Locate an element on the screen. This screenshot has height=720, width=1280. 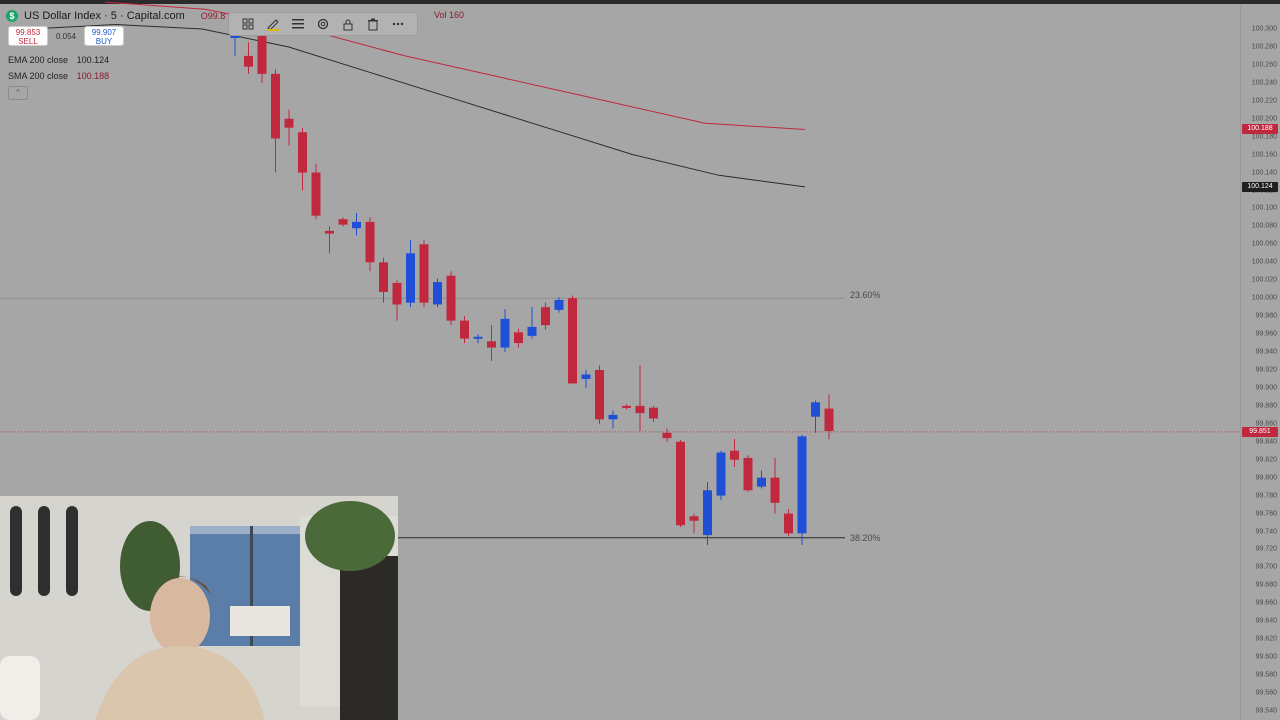
fib-level-label: 38.20% is located at coordinates (865, 538).